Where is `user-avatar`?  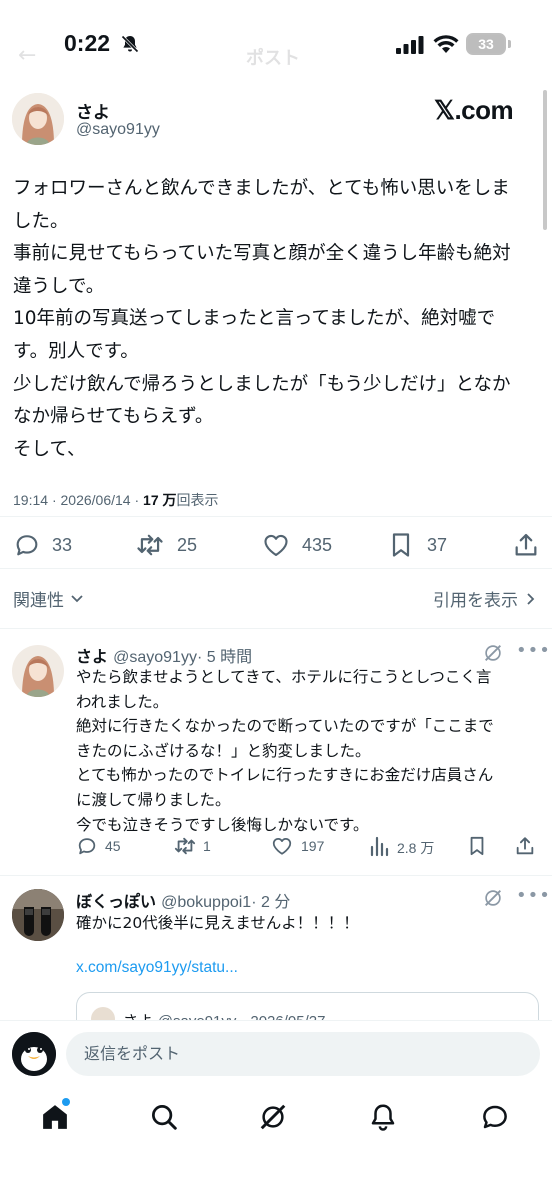
user-avatar is located at coordinates (34, 1054).